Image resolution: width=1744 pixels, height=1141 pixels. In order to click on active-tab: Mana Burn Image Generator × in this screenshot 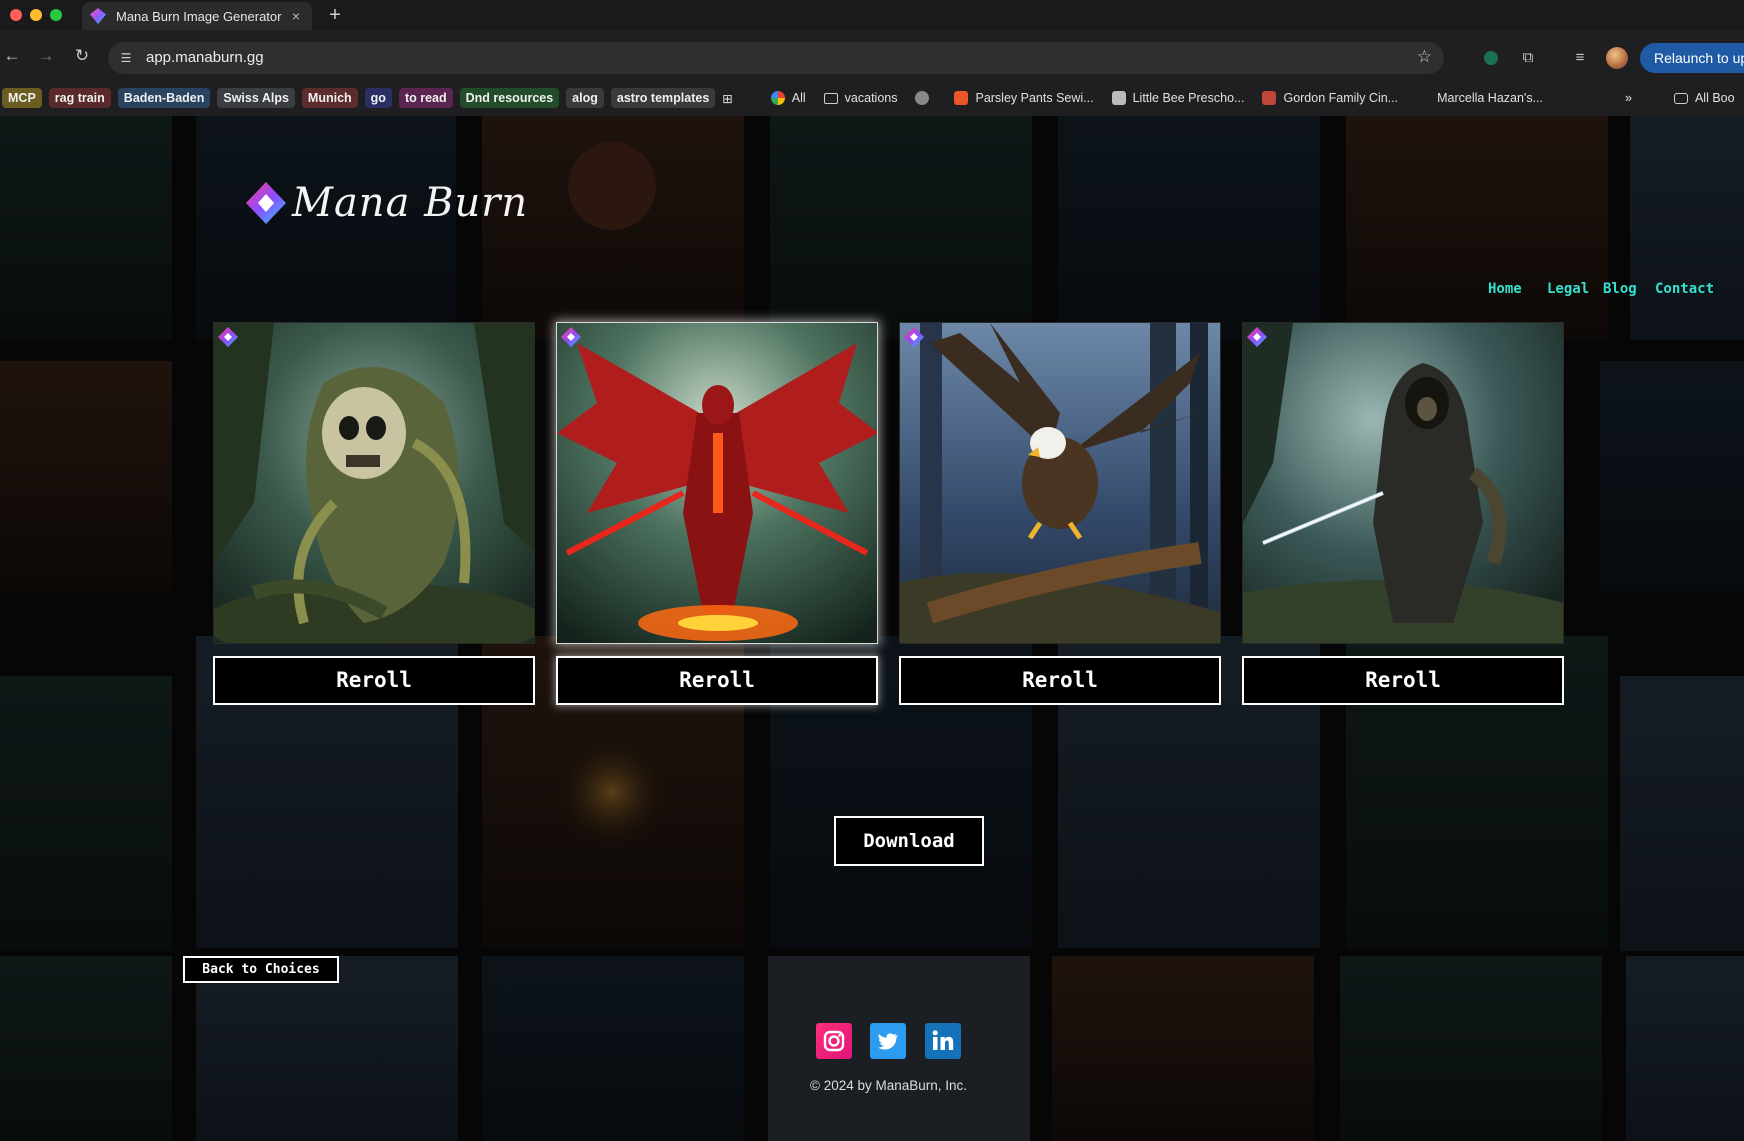, I will do `click(197, 16)`.